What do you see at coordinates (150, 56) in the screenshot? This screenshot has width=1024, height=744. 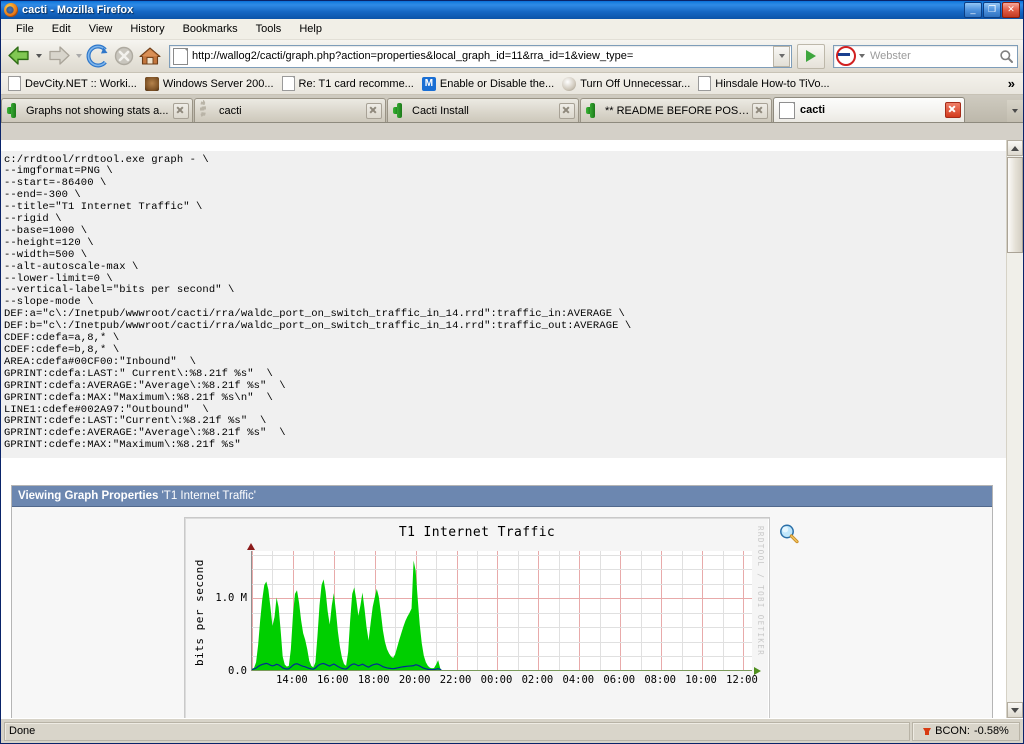 I see `home-icon` at bounding box center [150, 56].